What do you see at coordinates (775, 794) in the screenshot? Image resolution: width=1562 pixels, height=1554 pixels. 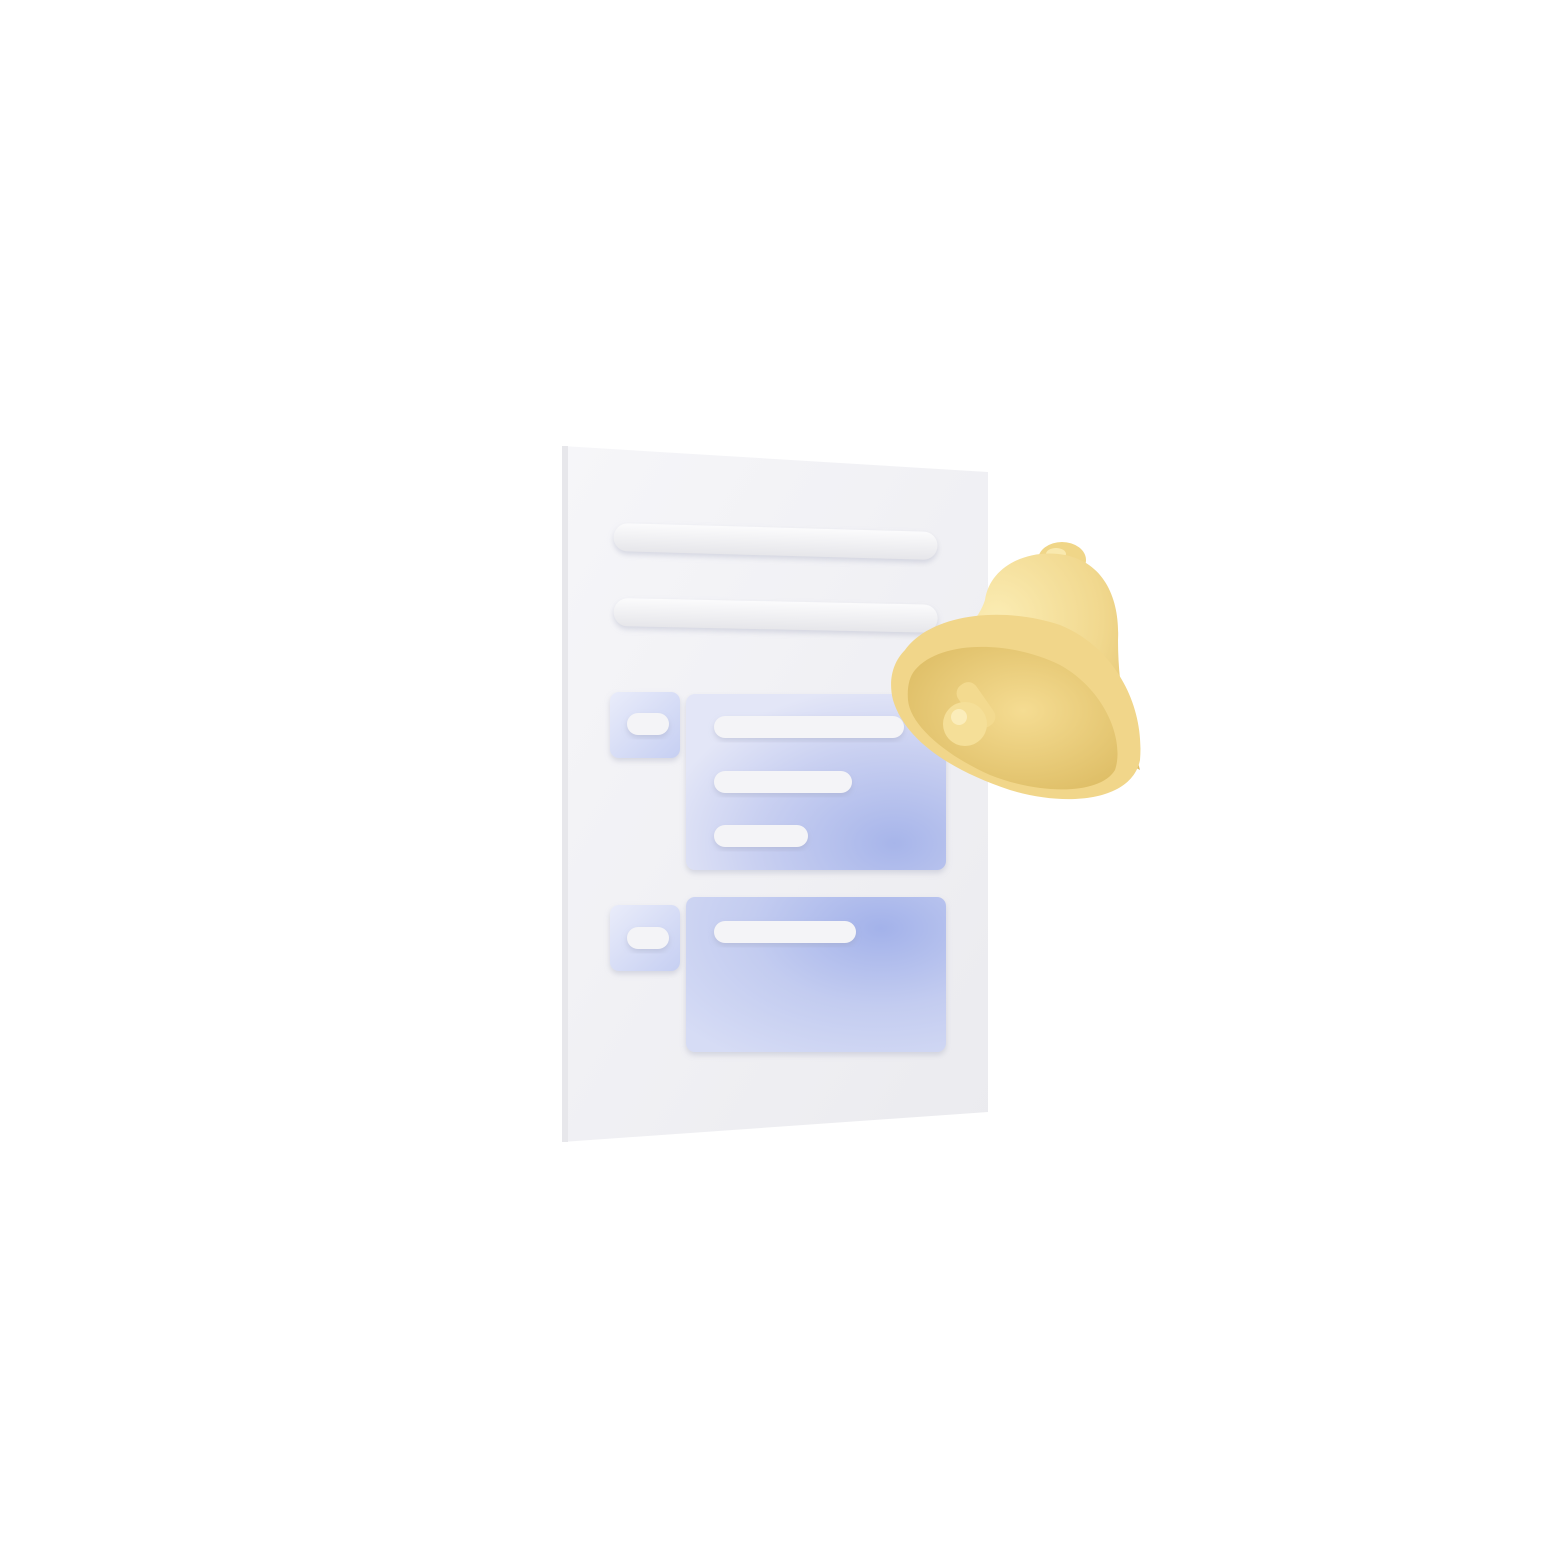 I see `document-icon` at bounding box center [775, 794].